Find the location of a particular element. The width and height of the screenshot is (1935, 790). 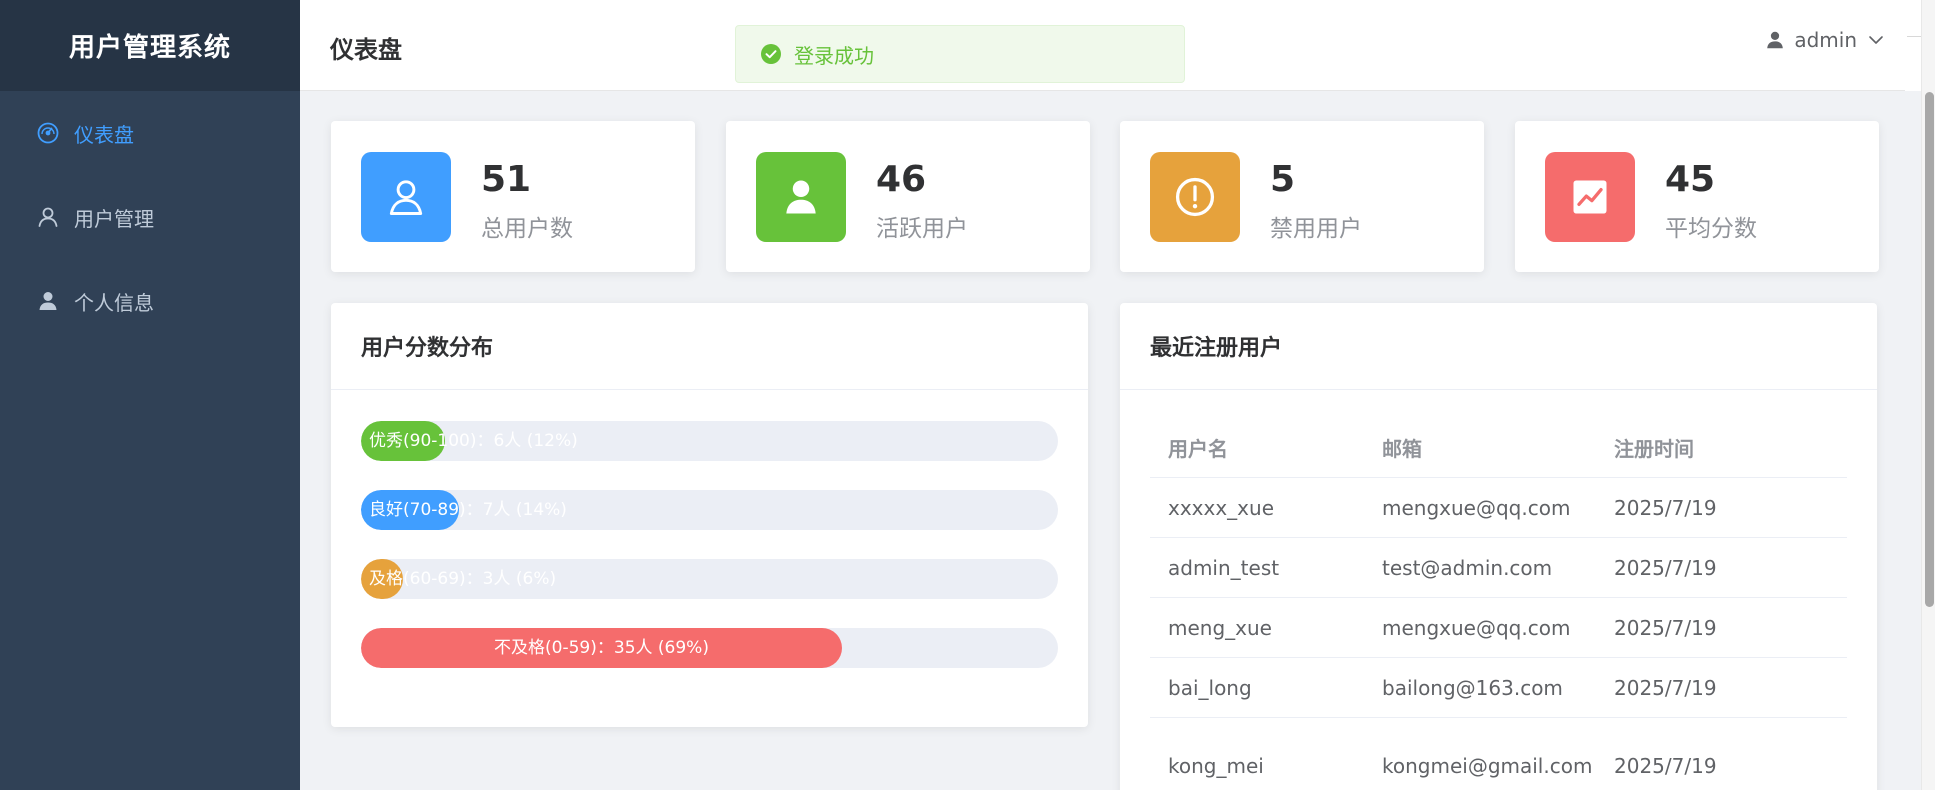

sidebar-item-label: 用户管理 is located at coordinates (114, 218).